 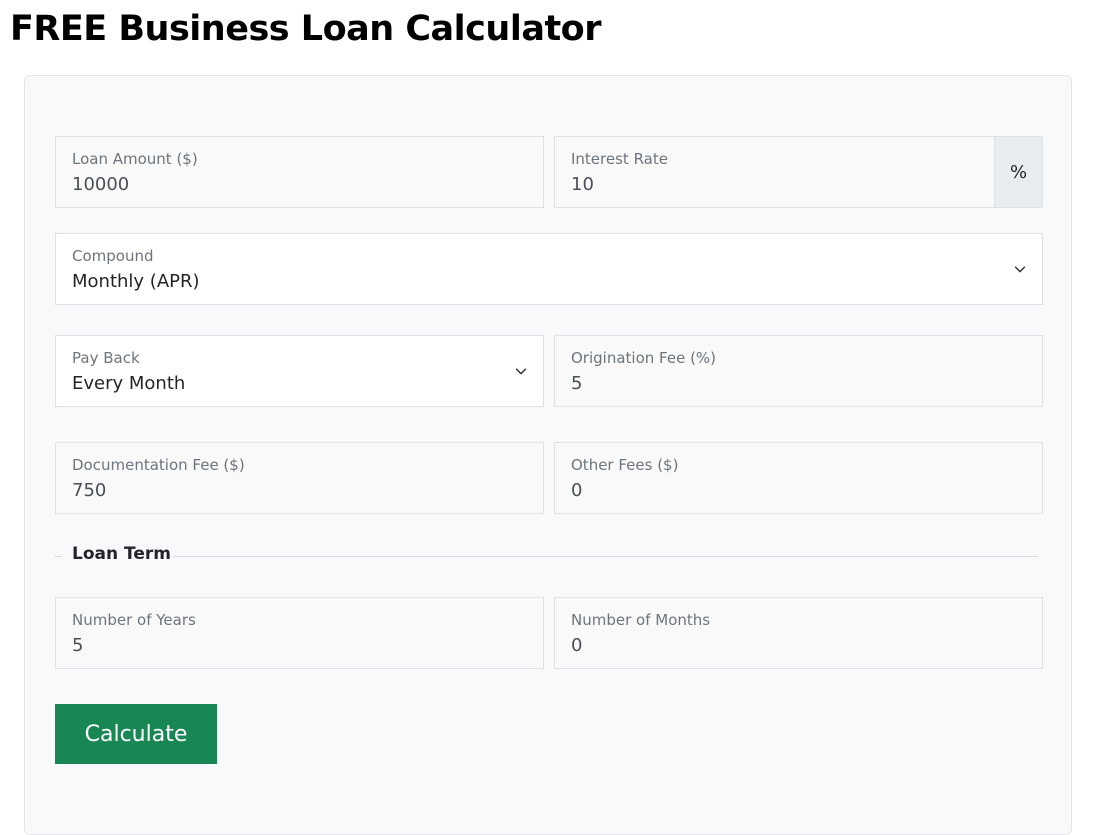 I want to click on loan-amount-label: Loan Amount ($), so click(x=135, y=159).